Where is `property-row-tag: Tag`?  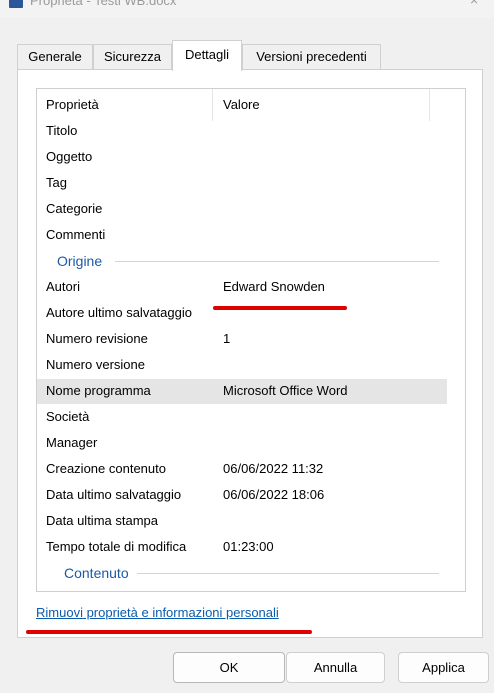 property-row-tag: Tag is located at coordinates (242, 183).